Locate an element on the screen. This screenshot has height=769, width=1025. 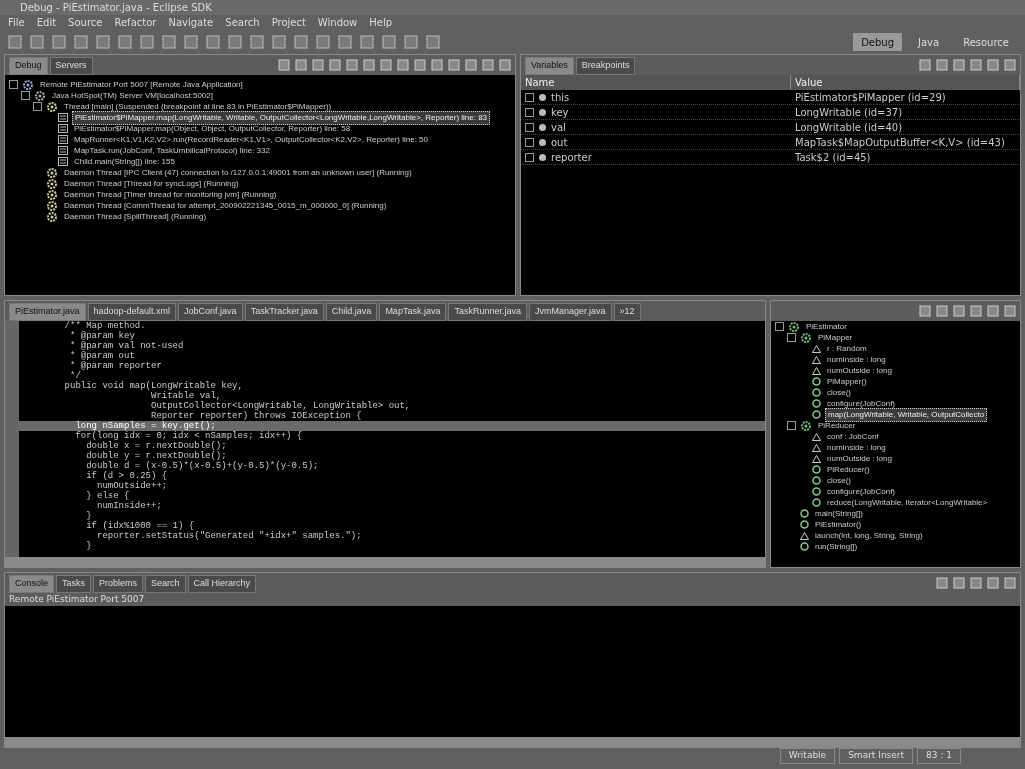
variable-name: val is located at coordinates (558, 127).